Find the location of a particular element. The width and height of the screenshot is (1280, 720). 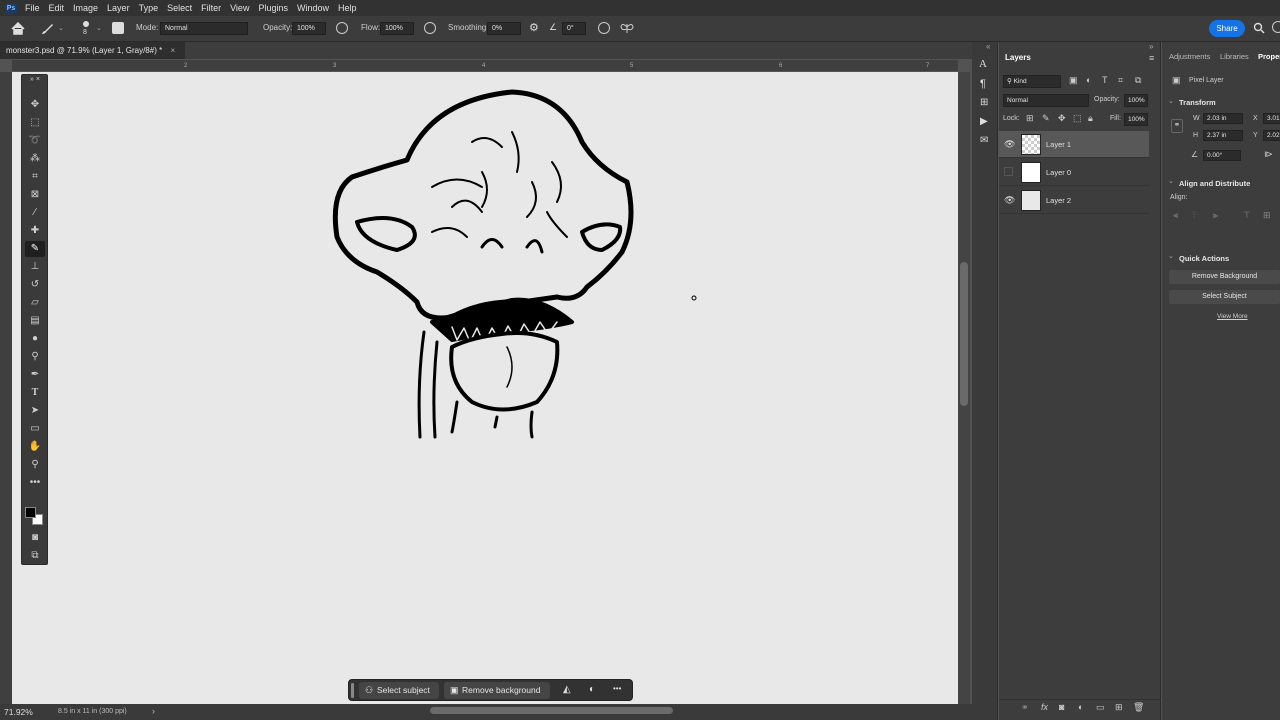

new-layer-icon: ⊞ is located at coordinates (1119, 707).